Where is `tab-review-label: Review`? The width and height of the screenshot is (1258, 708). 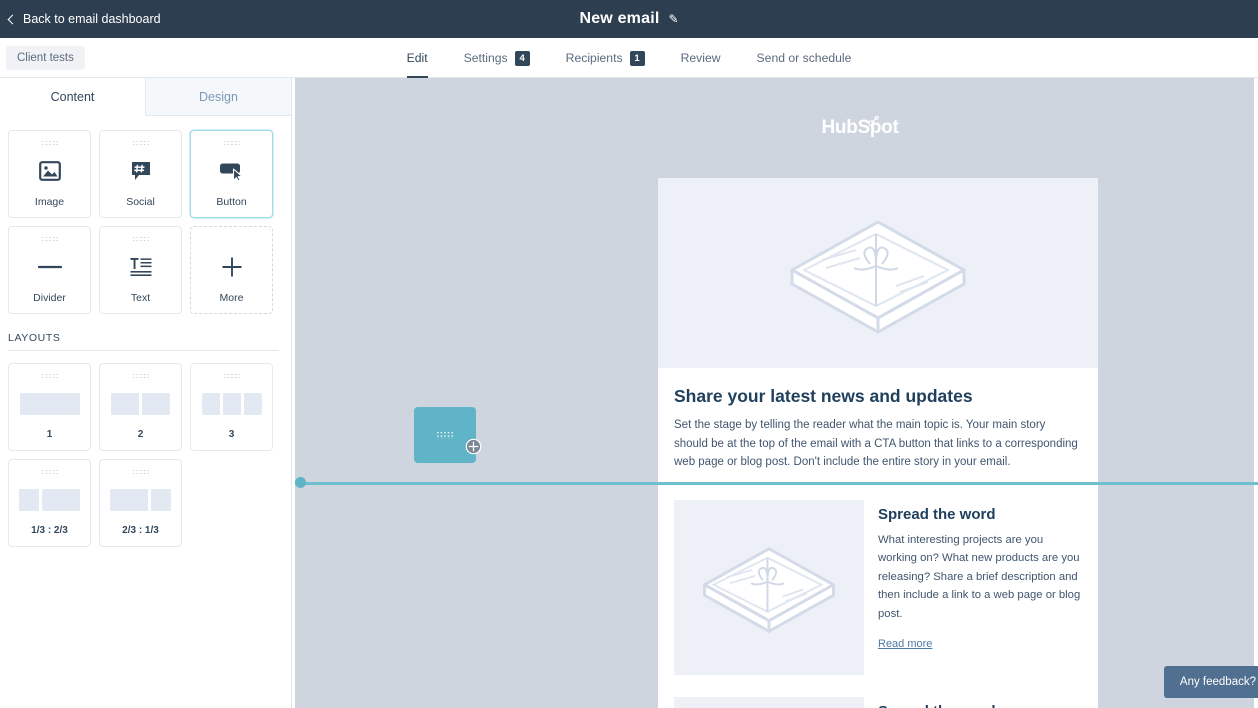
tab-review-label: Review is located at coordinates (700, 58).